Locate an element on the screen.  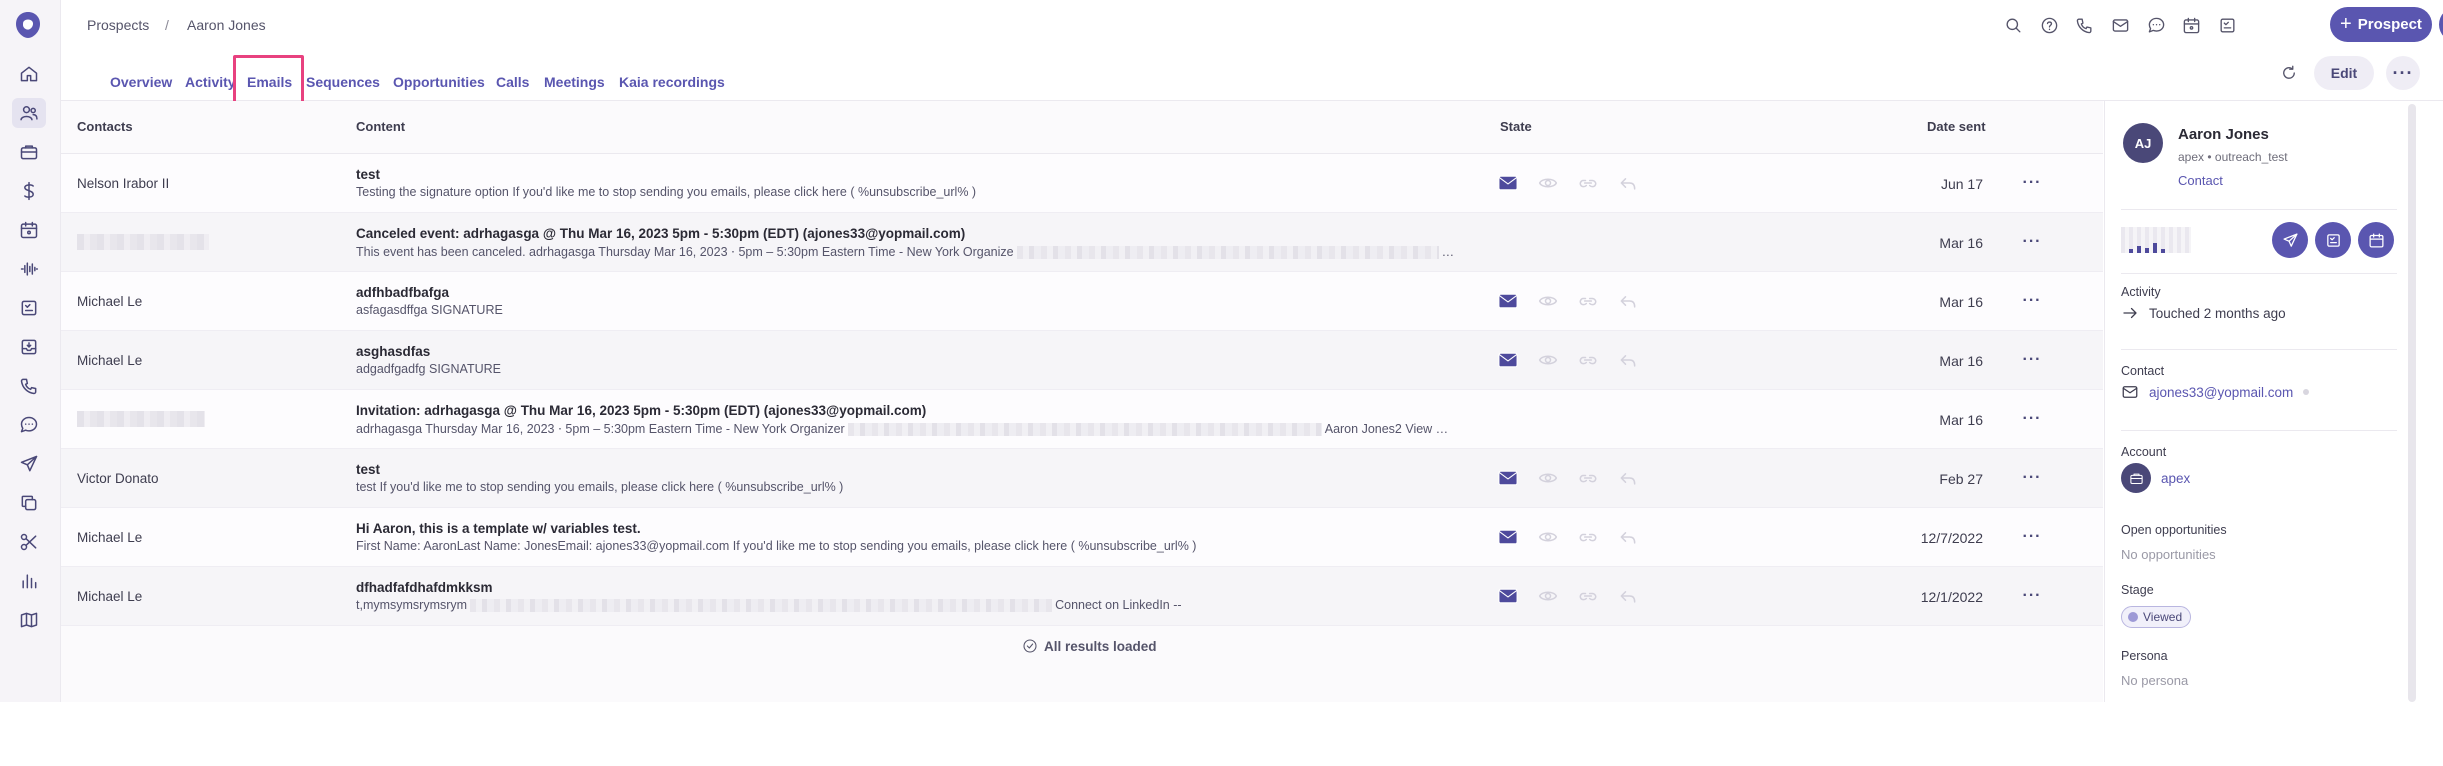
contact-email-link: ajones33@yopmail.com is located at coordinates (2221, 392).